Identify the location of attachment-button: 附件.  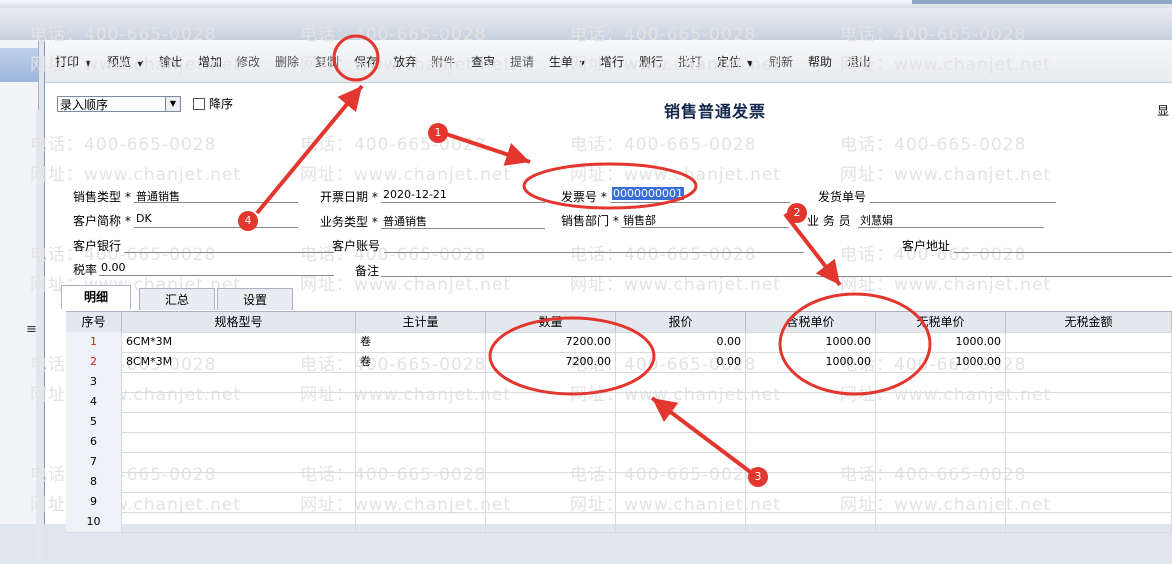
(443, 62).